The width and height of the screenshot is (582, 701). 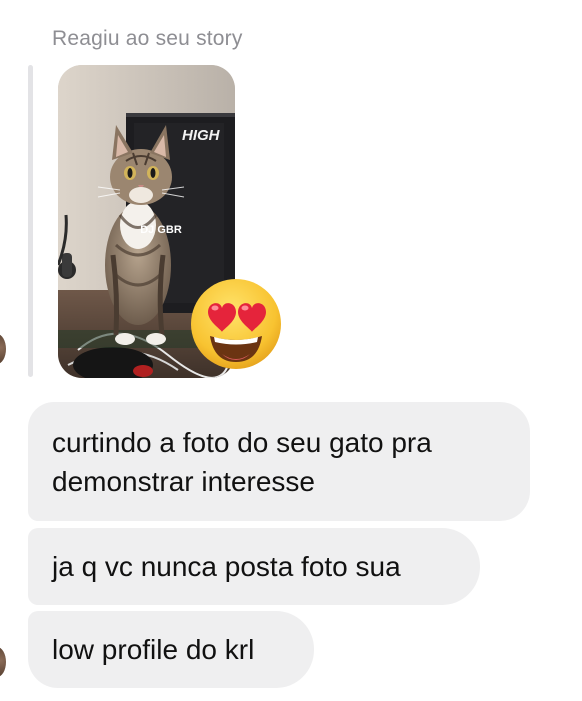 What do you see at coordinates (236, 324) in the screenshot?
I see `heart-eyes-emoji` at bounding box center [236, 324].